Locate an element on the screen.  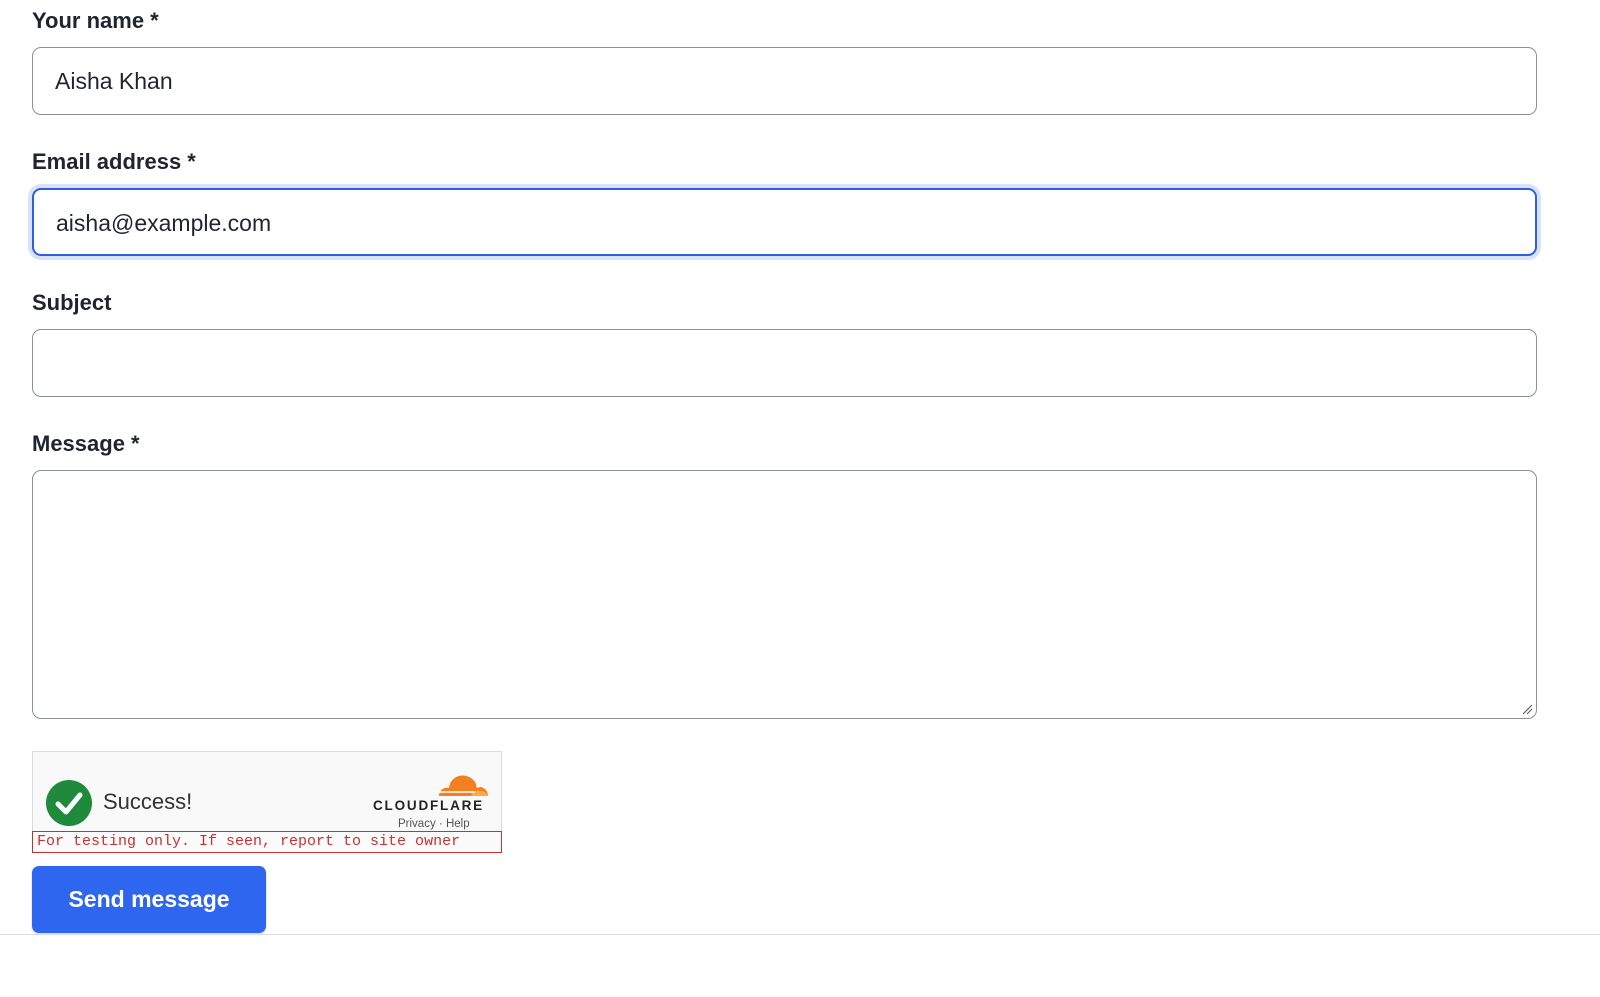
captcha-links: Privacy · Help is located at coordinates (434, 824).